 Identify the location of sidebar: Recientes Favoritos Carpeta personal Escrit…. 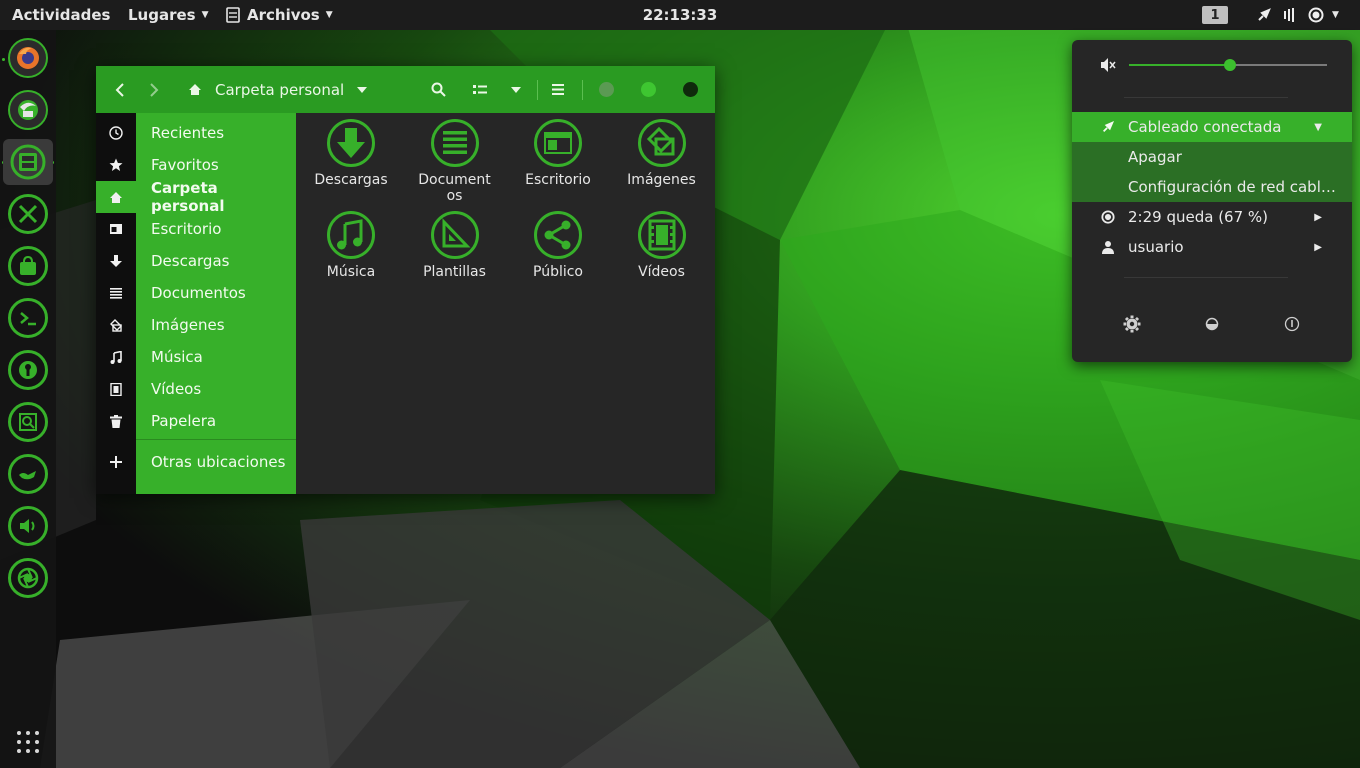
(216, 303).